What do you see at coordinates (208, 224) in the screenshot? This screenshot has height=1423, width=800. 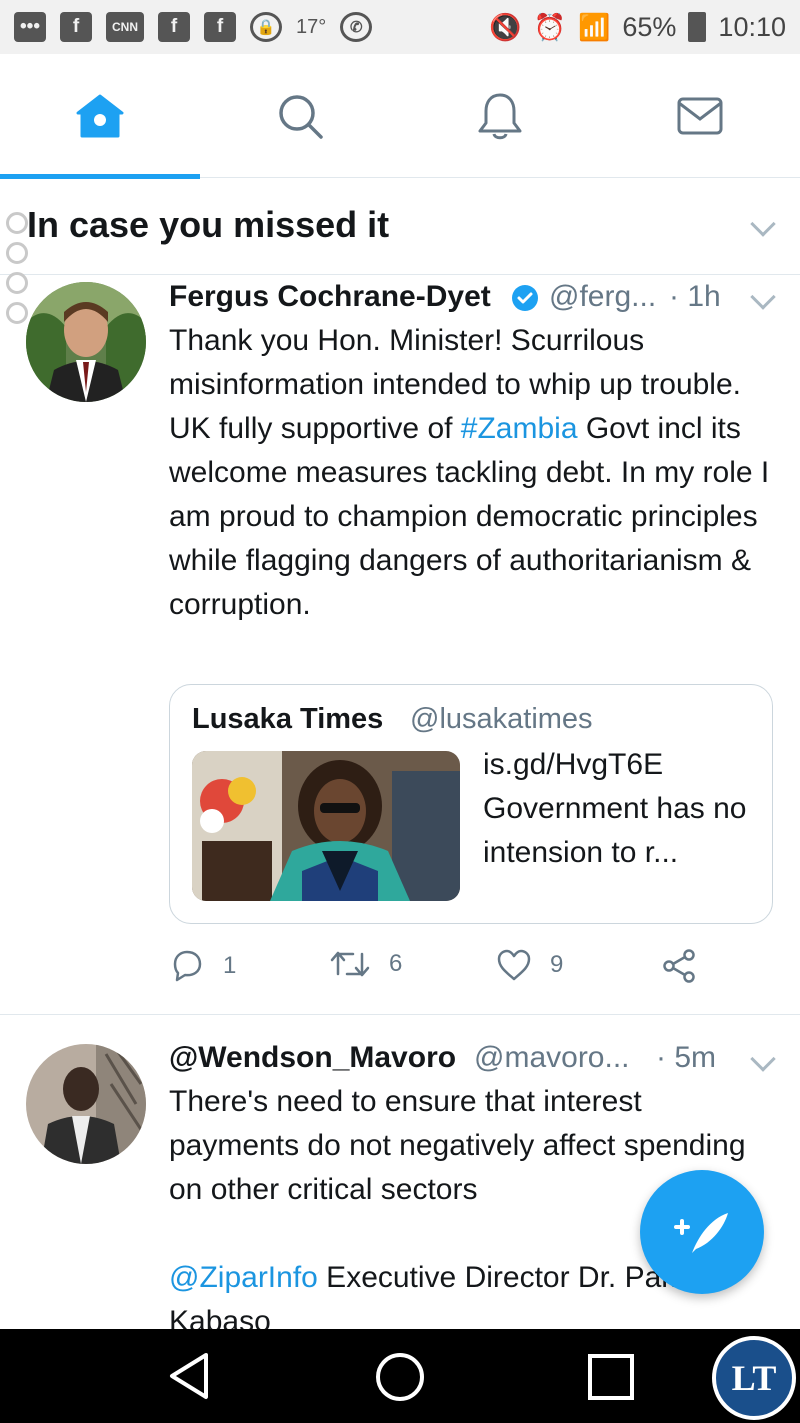 I see `section-title: In case you missed it` at bounding box center [208, 224].